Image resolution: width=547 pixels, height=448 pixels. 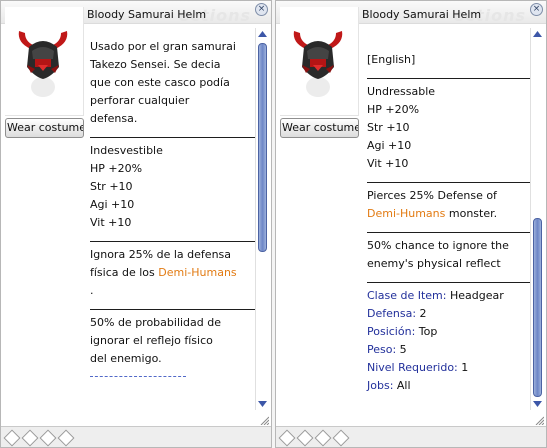 I want to click on effect-line: Ignora 25% de la defensa, so click(x=161, y=254).